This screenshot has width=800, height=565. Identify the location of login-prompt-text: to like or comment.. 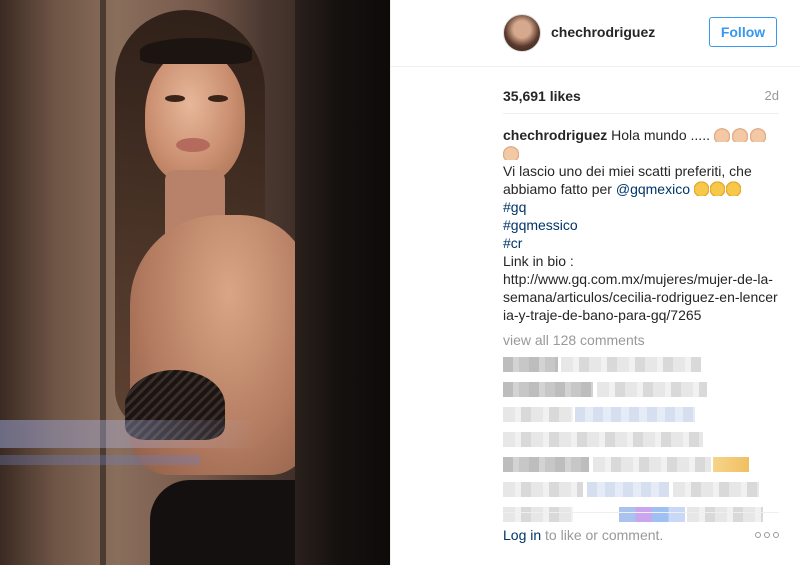
(602, 534).